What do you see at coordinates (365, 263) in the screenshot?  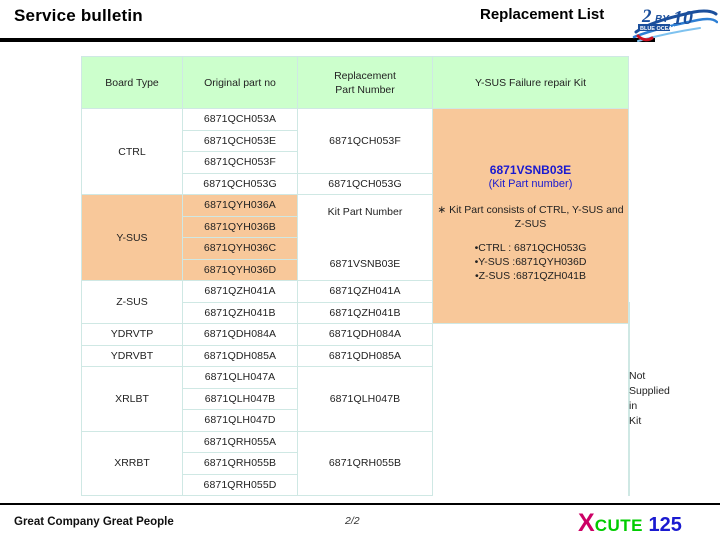 I see `kit-part-number-value: 6871VSNB03E` at bounding box center [365, 263].